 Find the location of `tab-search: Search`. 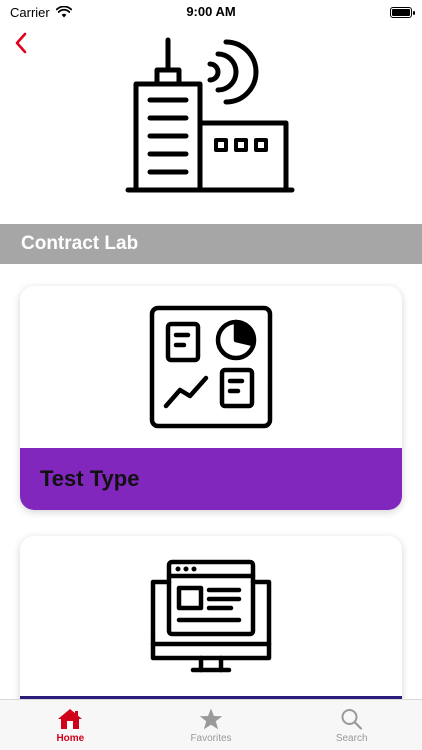

tab-search: Search is located at coordinates (351, 725).